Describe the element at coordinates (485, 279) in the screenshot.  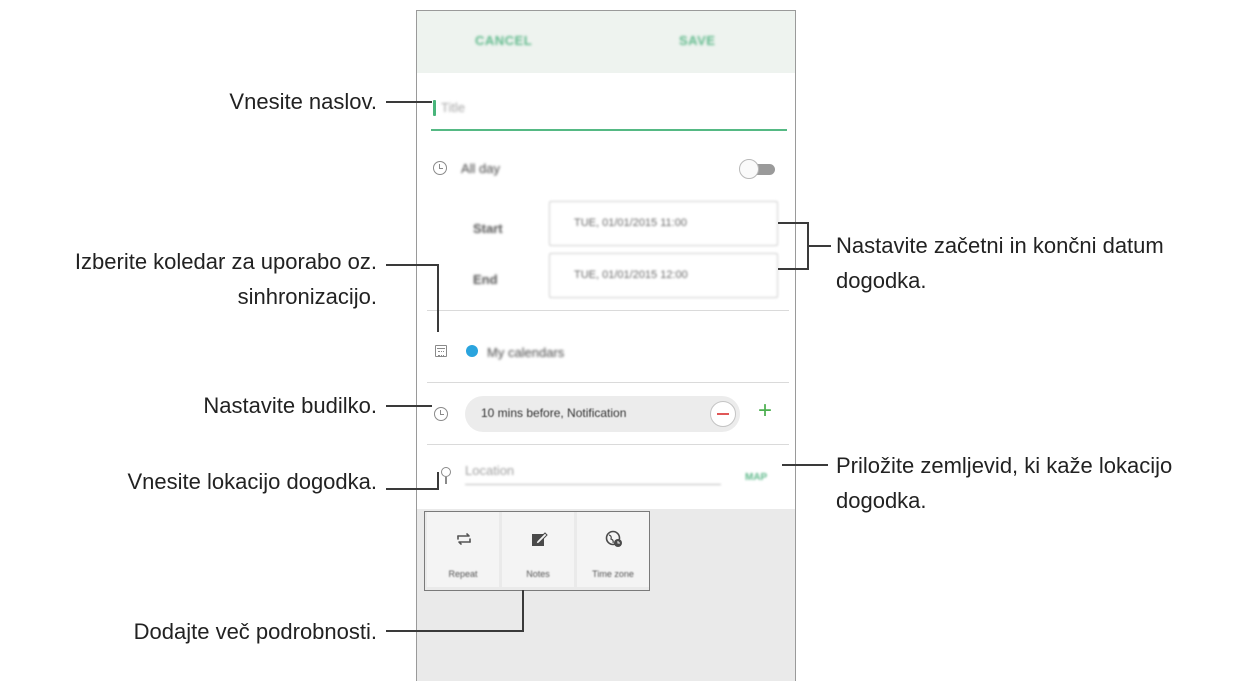
I see `end-label: End` at that location.